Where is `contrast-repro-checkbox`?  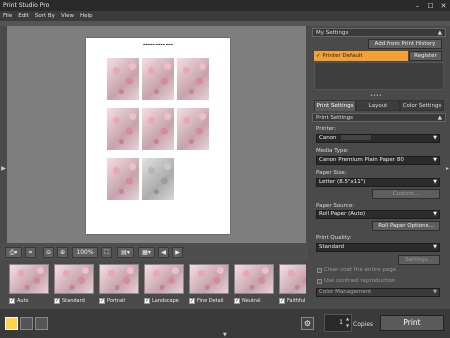 contrast-repro-checkbox is located at coordinates (319, 281).